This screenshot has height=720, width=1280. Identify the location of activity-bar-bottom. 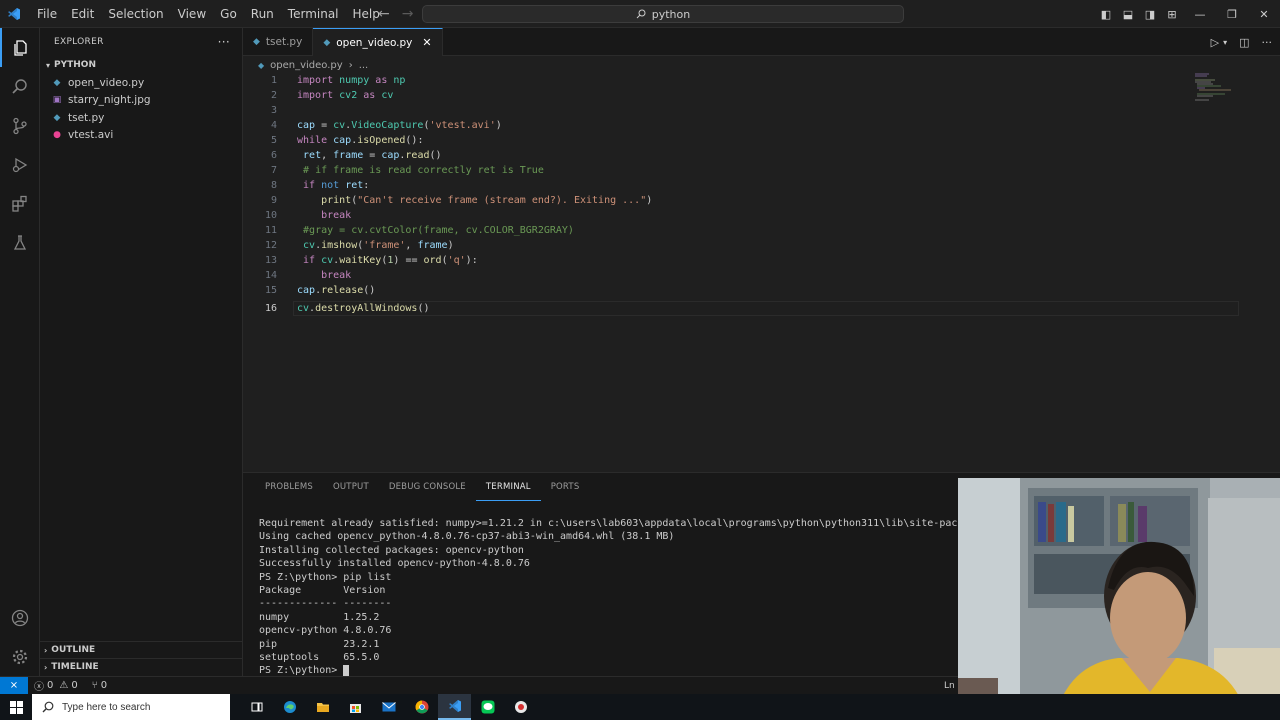
(20, 637).